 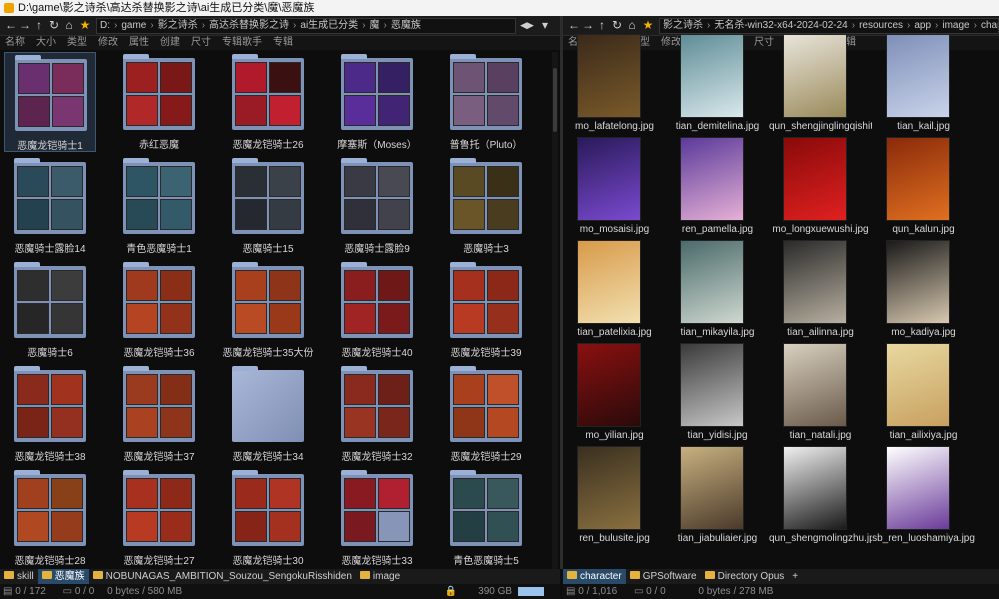 I want to click on column-header: 尺寸, so click(x=201, y=43).